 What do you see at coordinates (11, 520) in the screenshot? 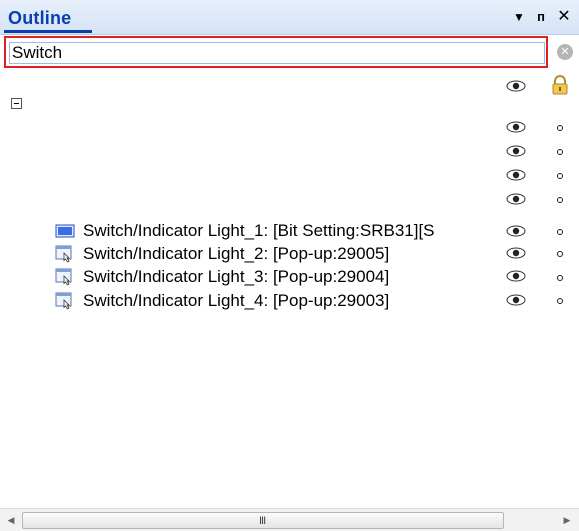
I see `scroll-left-icon: ◀` at bounding box center [11, 520].